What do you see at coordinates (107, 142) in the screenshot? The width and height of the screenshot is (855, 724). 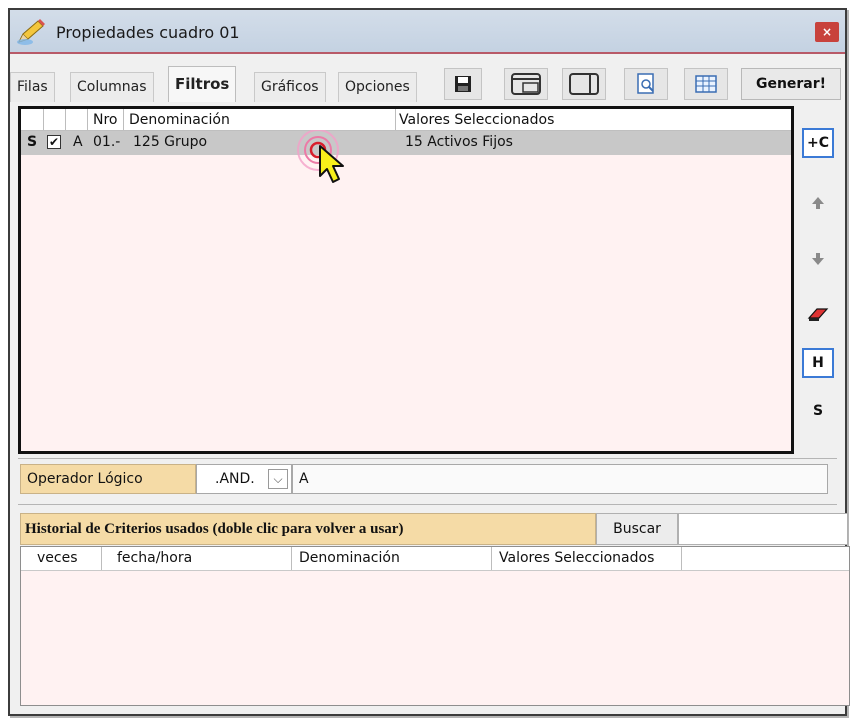 I see `row-nro: 01.-` at bounding box center [107, 142].